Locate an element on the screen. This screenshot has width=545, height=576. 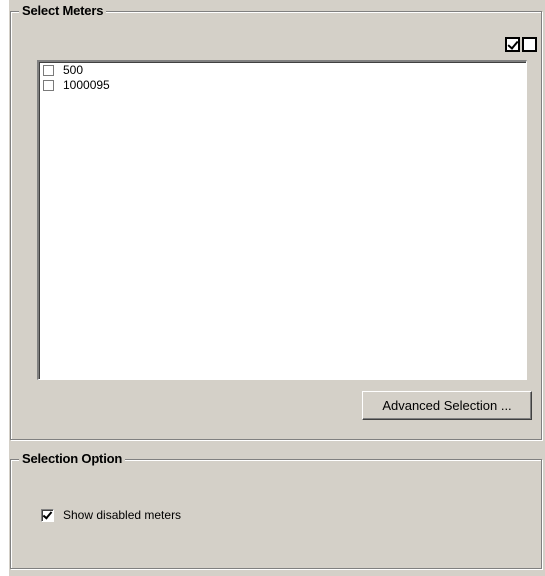
show-disabled-label: Show disabled meters is located at coordinates (122, 515).